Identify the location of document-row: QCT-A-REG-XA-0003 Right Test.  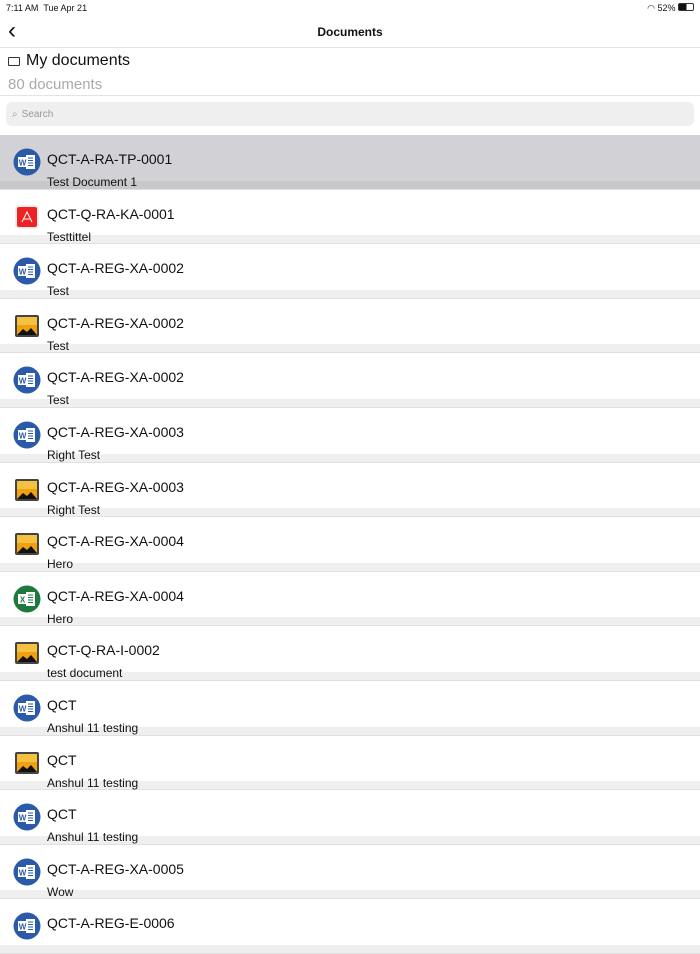
(350, 490).